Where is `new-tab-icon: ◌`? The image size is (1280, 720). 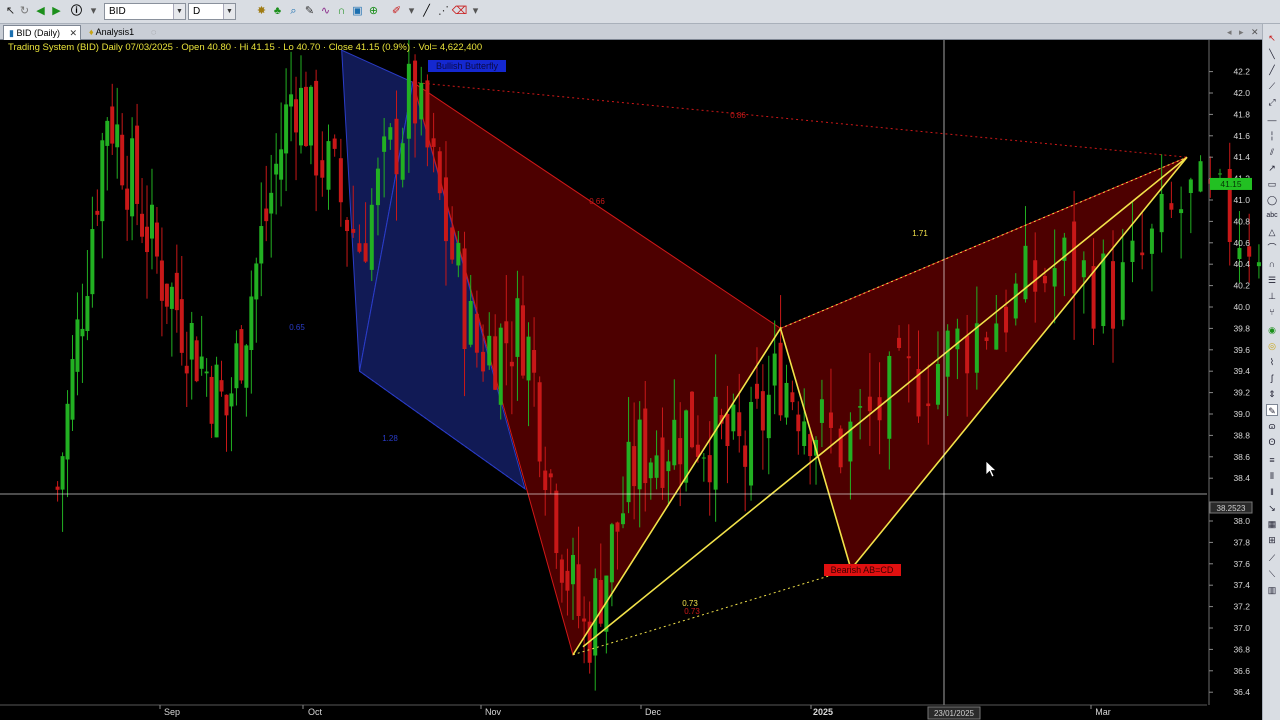 new-tab-icon: ◌ is located at coordinates (152, 32).